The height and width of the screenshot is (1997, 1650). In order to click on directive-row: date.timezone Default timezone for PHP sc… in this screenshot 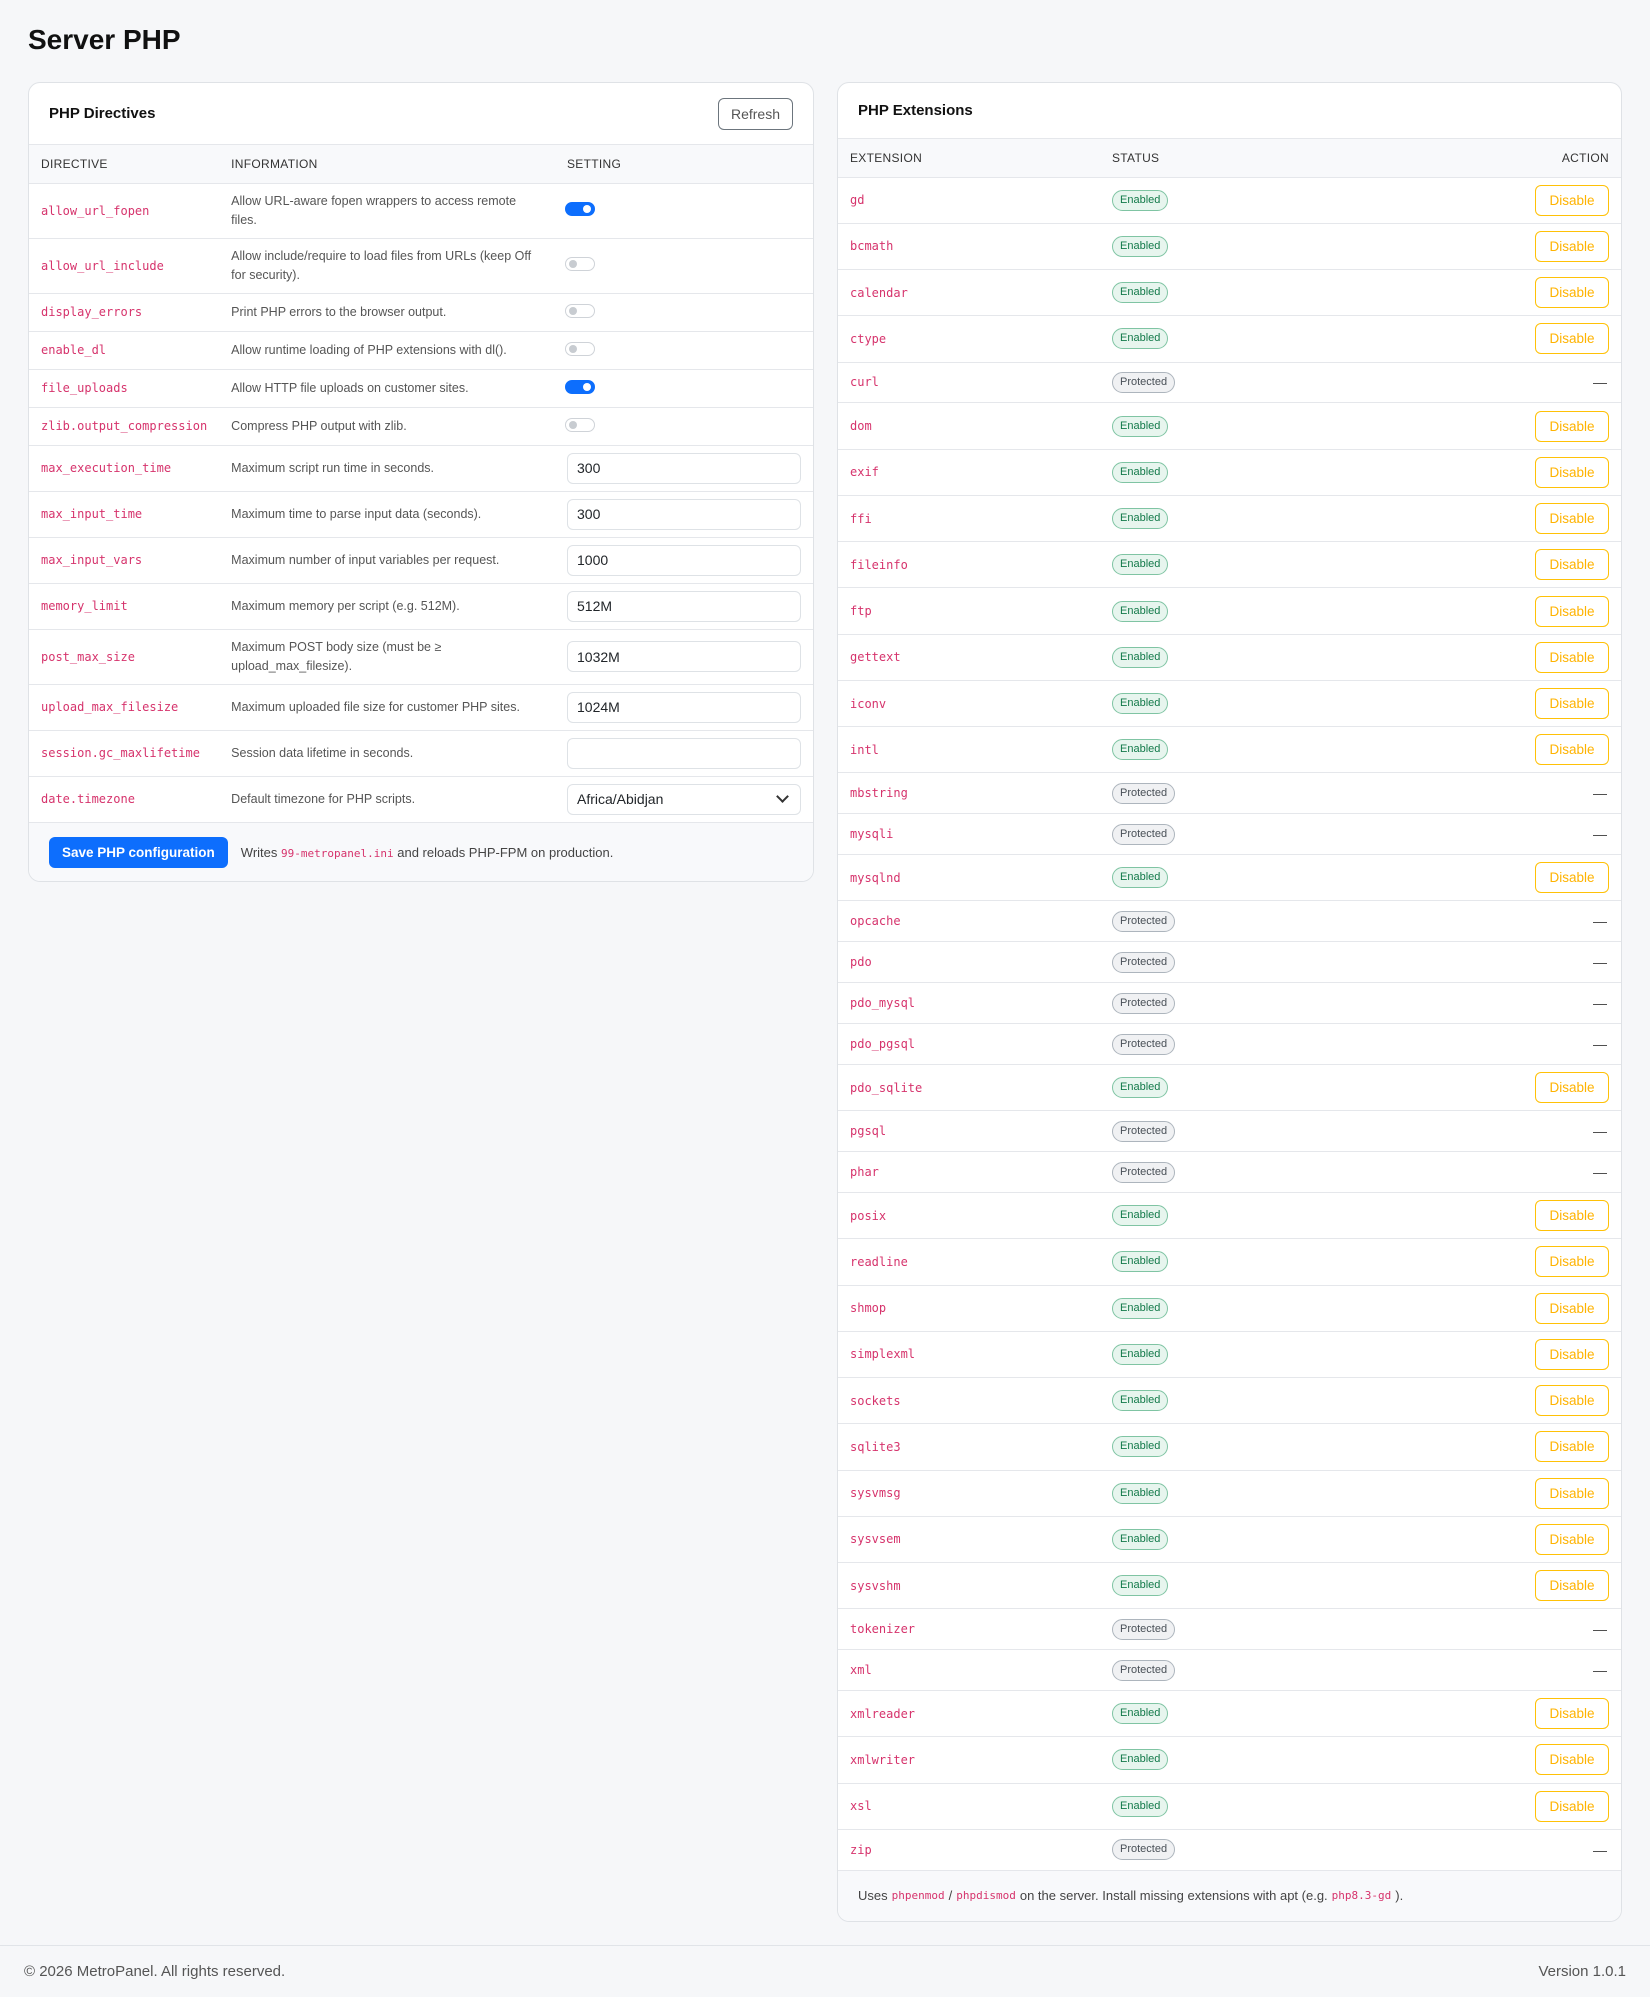, I will do `click(421, 799)`.